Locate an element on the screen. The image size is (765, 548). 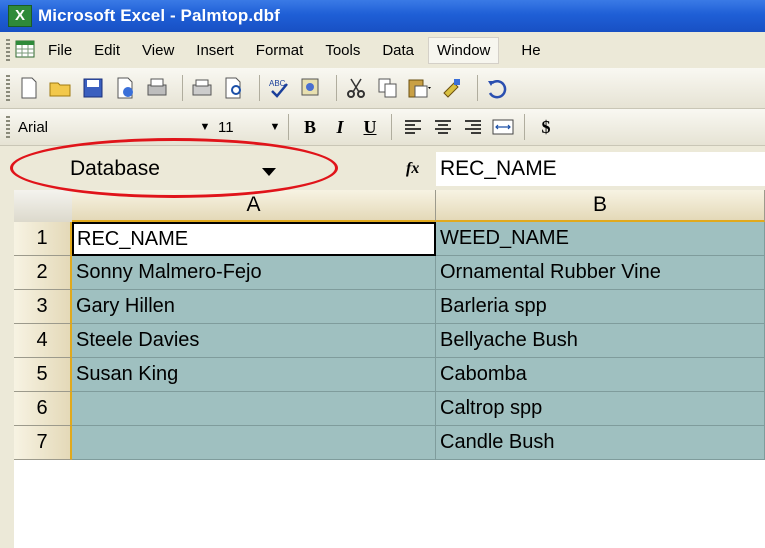
formula-input: REC_NAME is located at coordinates (600, 169).